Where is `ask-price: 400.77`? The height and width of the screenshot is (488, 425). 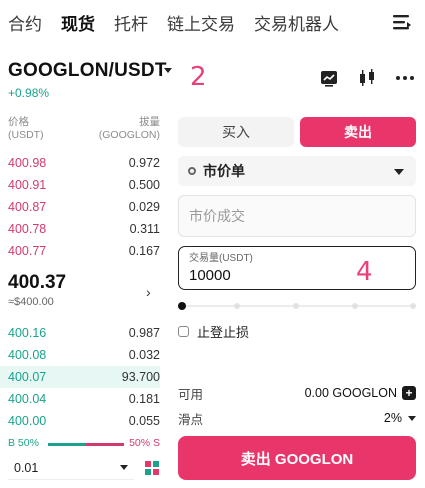
ask-price: 400.77 is located at coordinates (27, 251).